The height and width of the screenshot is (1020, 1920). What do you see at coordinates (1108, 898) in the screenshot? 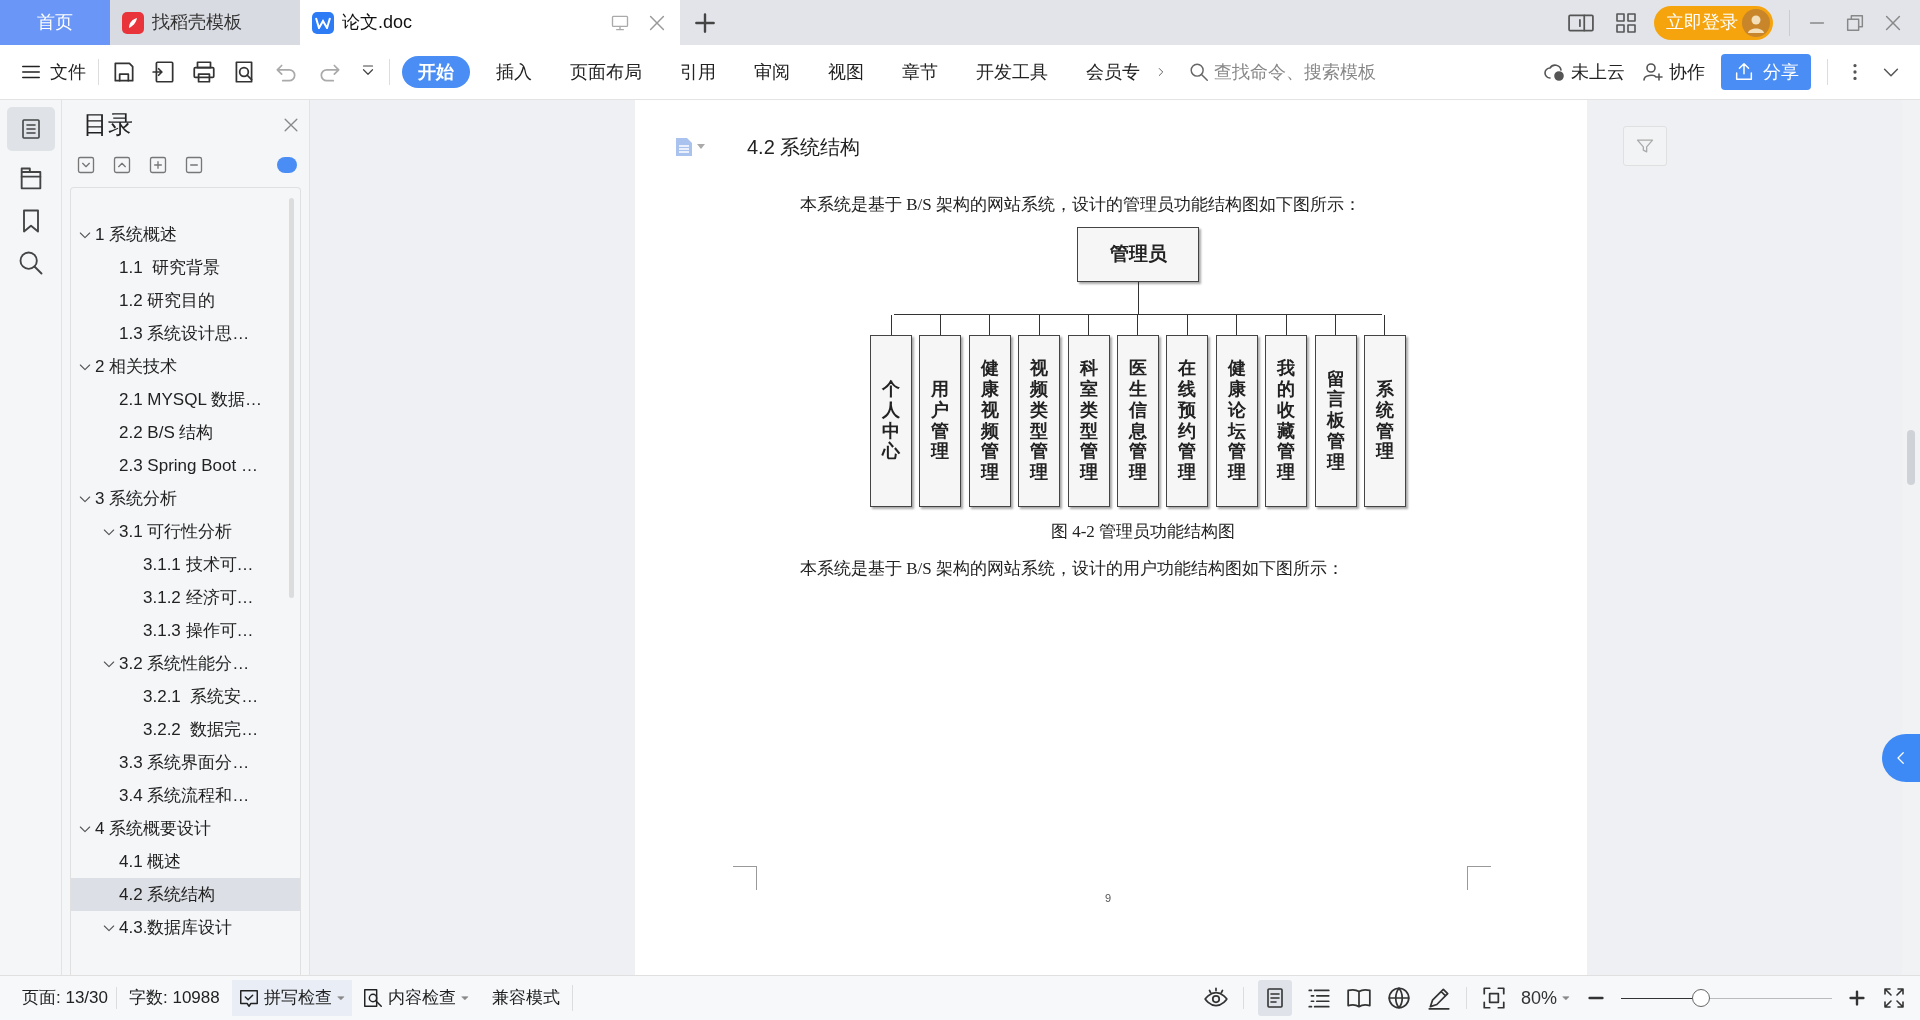
I see `page-number: 9` at bounding box center [1108, 898].